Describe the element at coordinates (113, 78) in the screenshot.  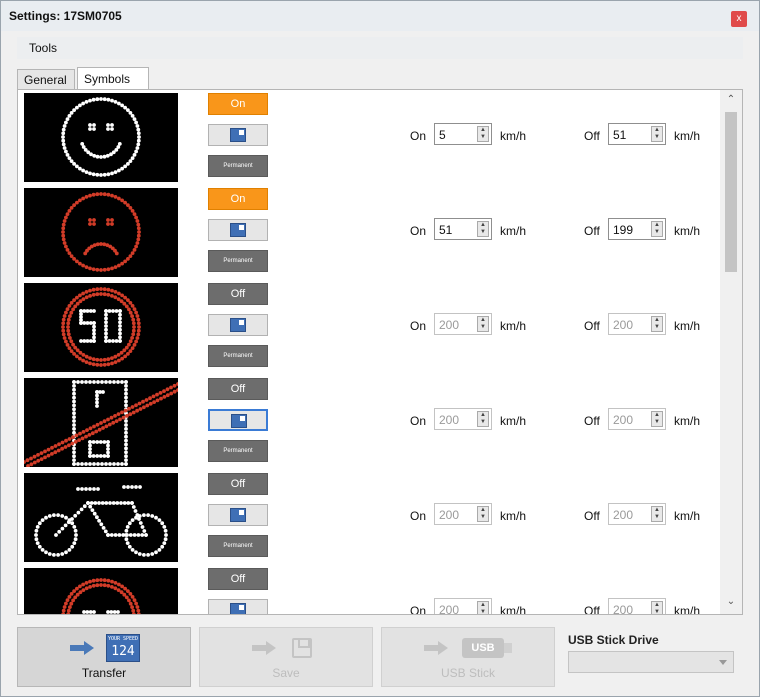
I see `tab-symbols: Symbols` at that location.